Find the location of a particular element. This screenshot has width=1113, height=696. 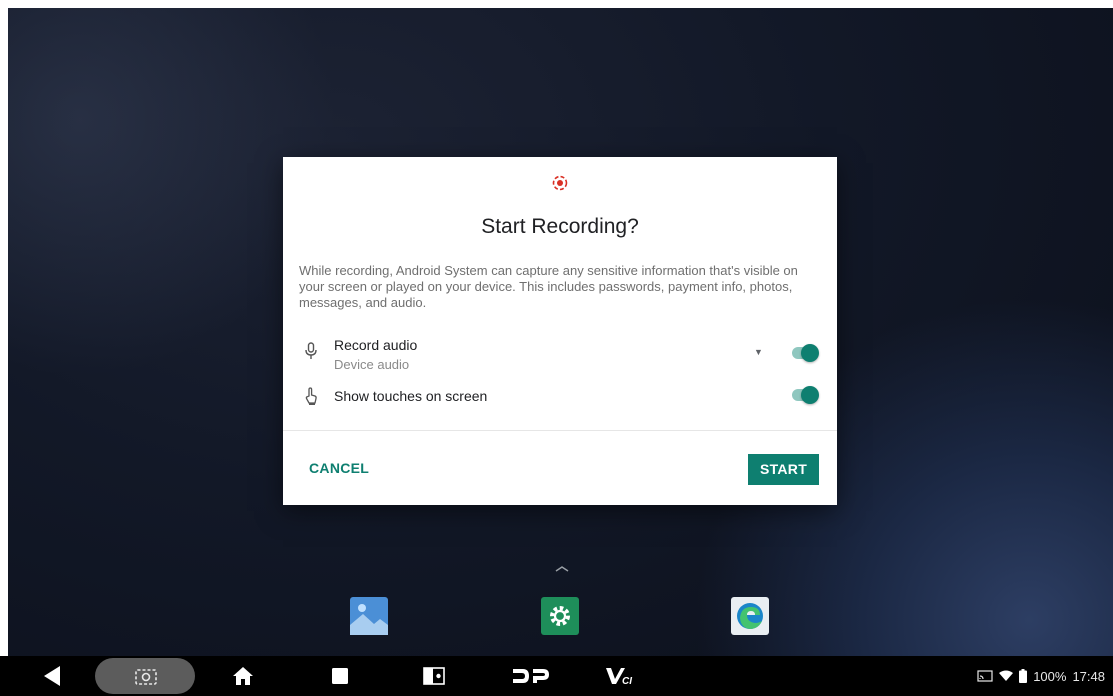

back-icon is located at coordinates (52, 676).